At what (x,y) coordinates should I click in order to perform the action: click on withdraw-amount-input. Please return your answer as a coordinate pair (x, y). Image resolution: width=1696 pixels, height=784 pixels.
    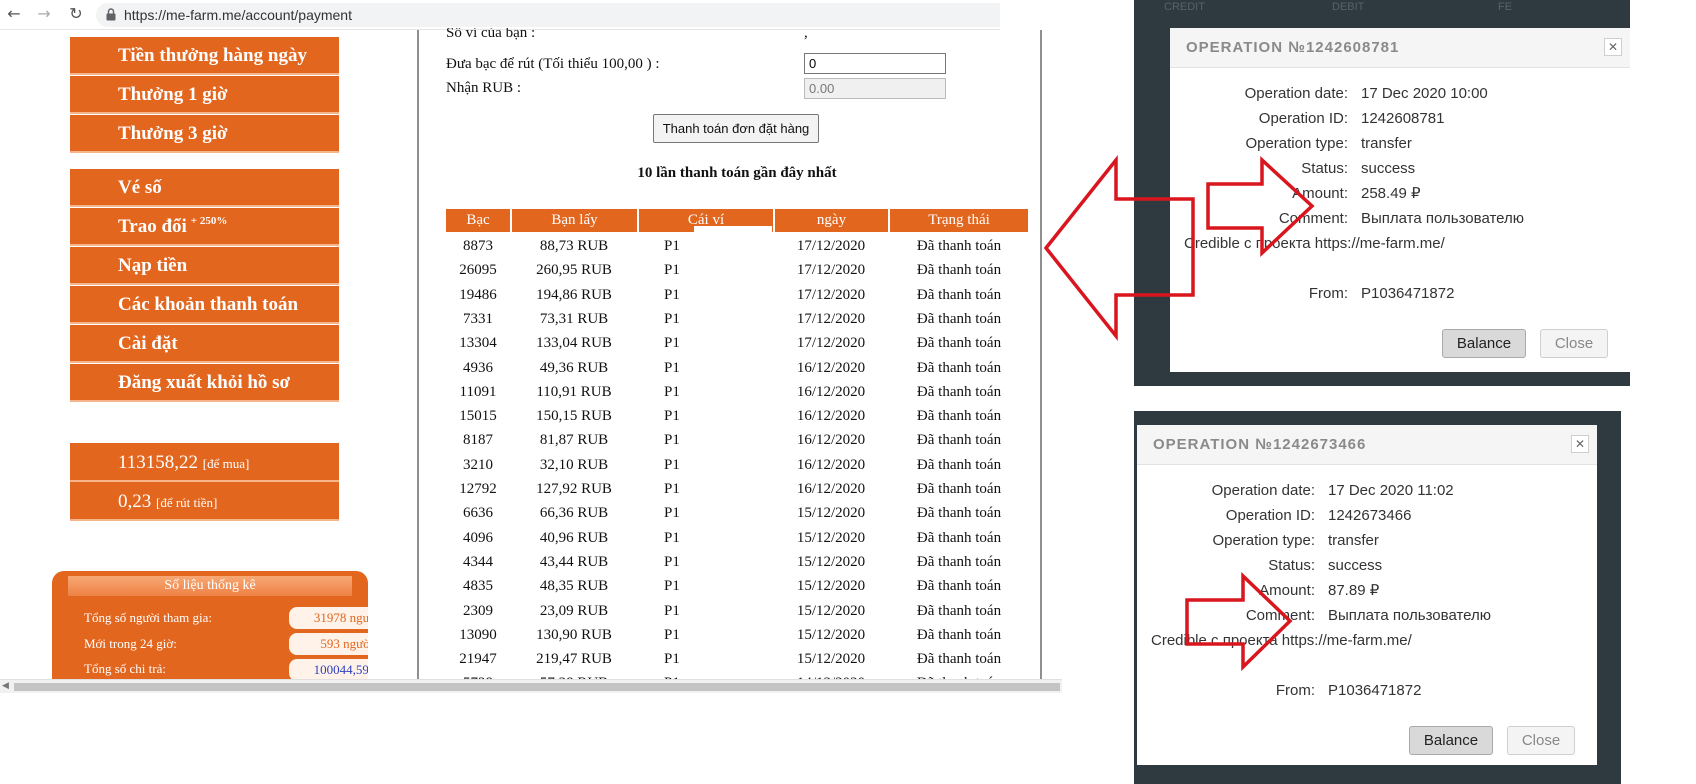
    Looking at the image, I should click on (875, 63).